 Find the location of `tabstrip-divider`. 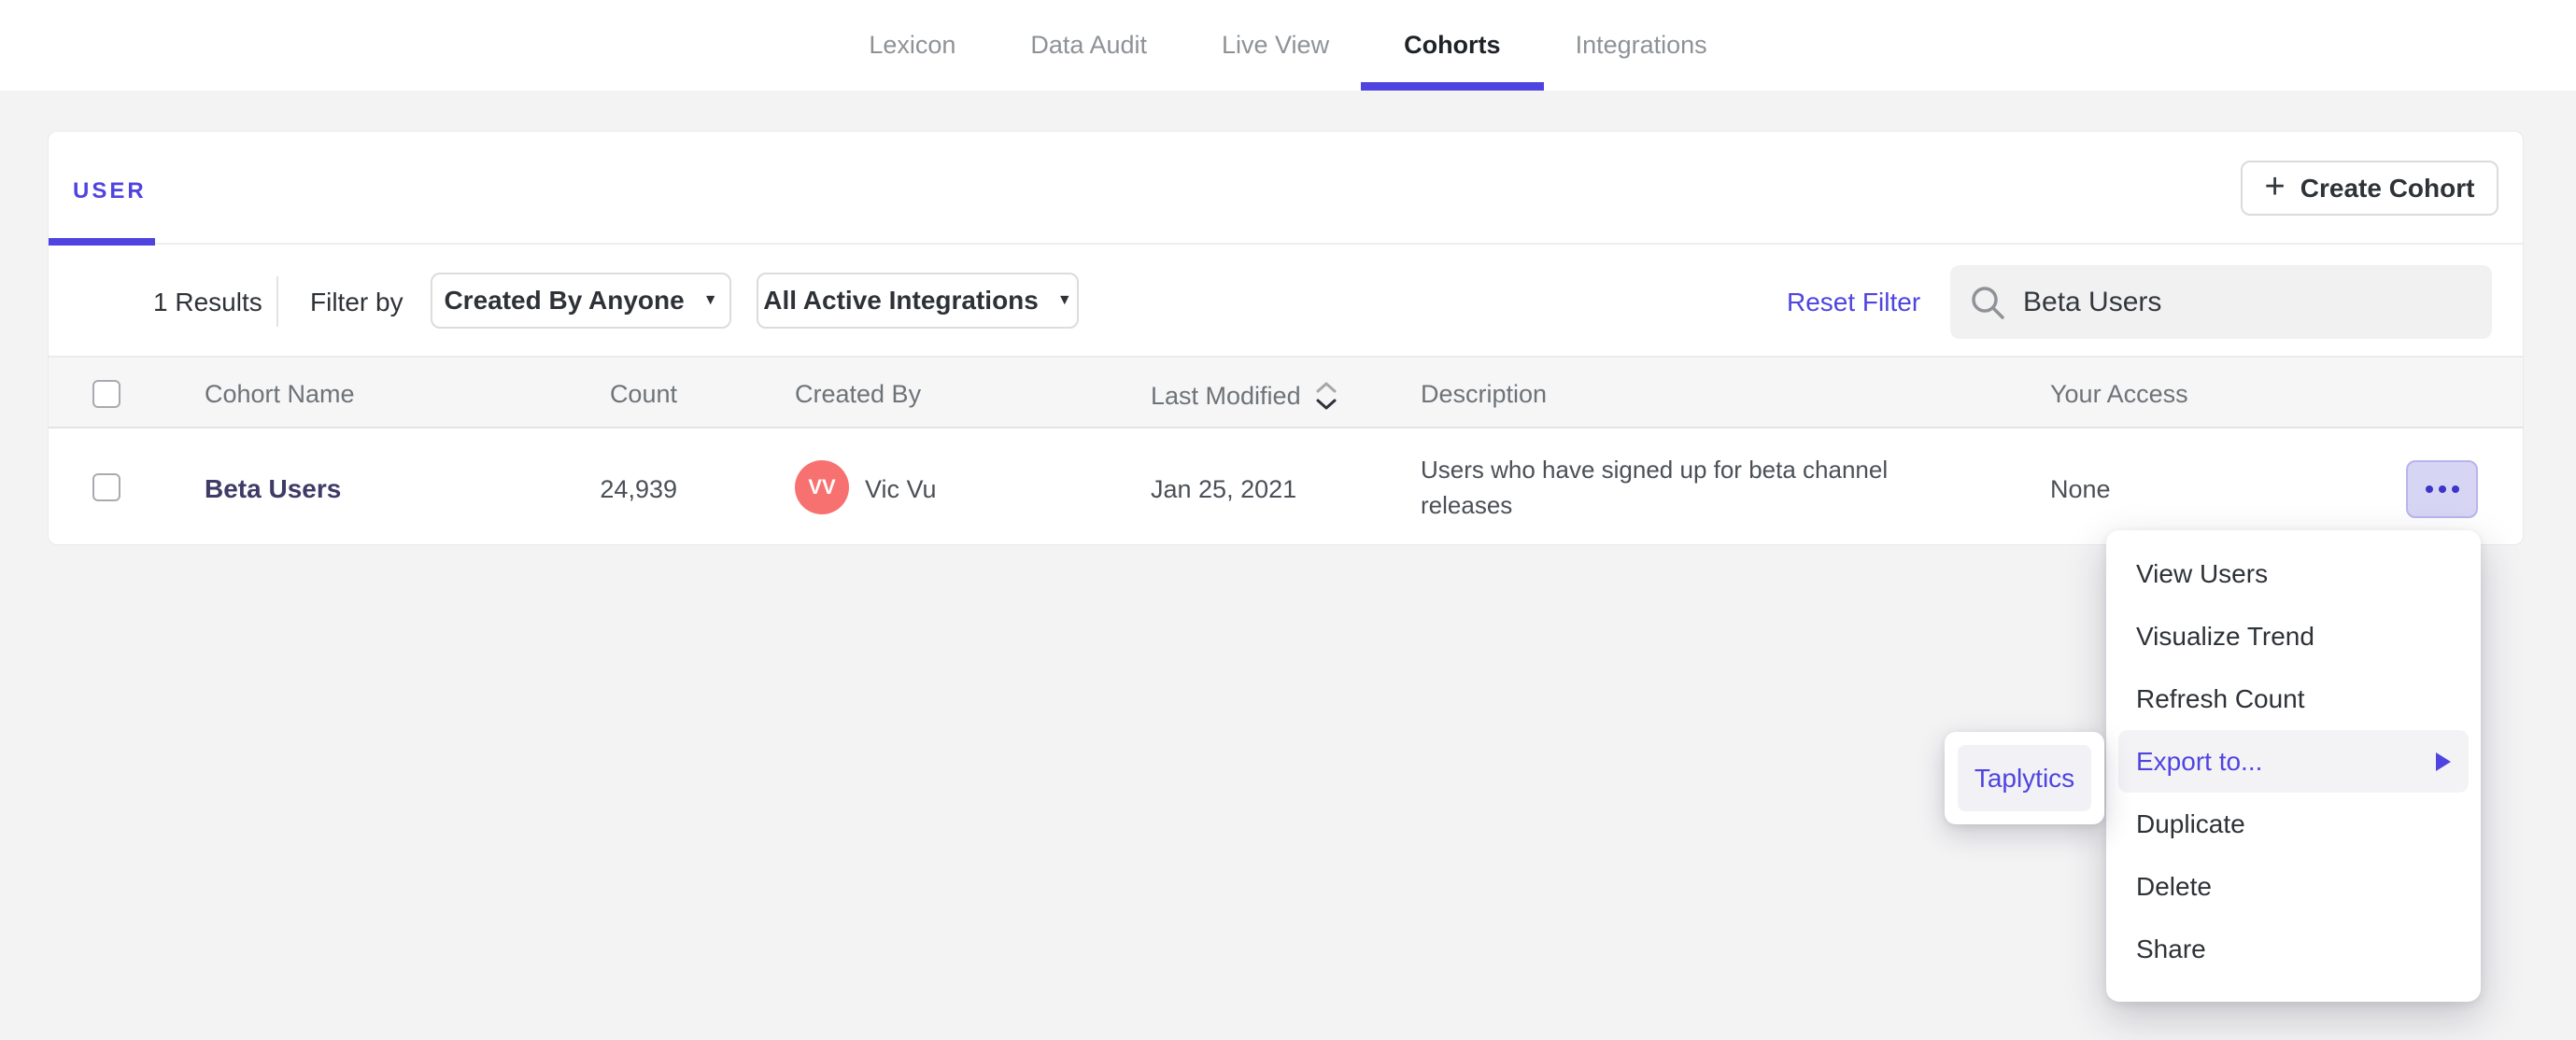

tabstrip-divider is located at coordinates (1286, 244).